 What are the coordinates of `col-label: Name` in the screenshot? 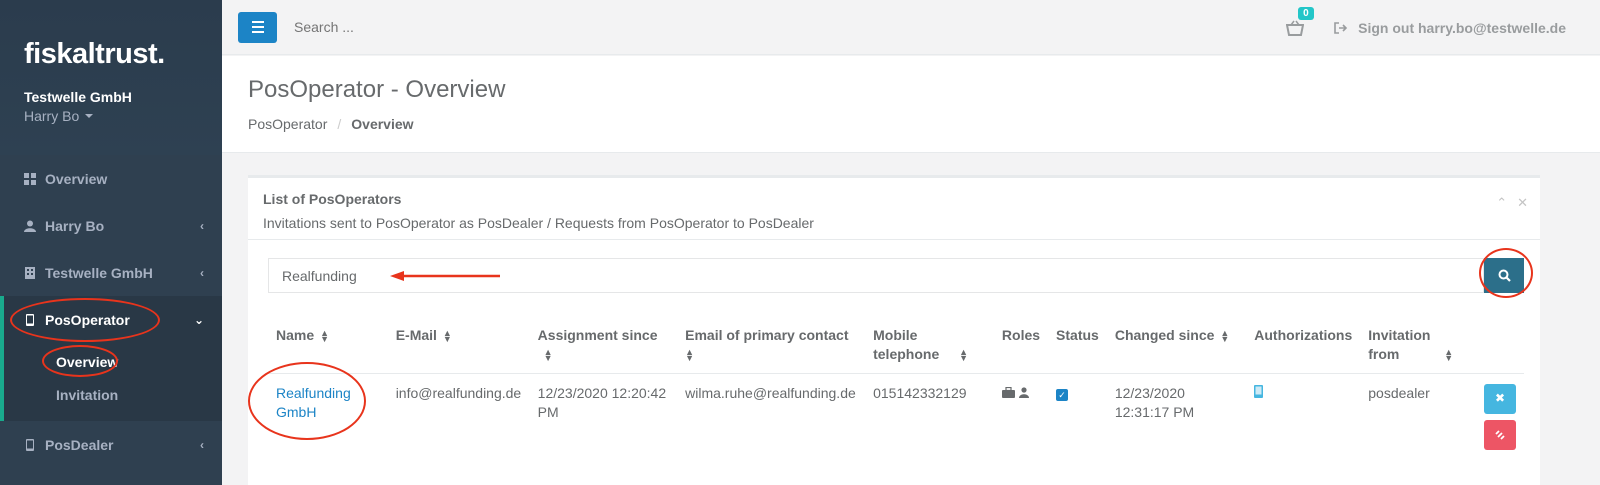 It's located at (295, 335).